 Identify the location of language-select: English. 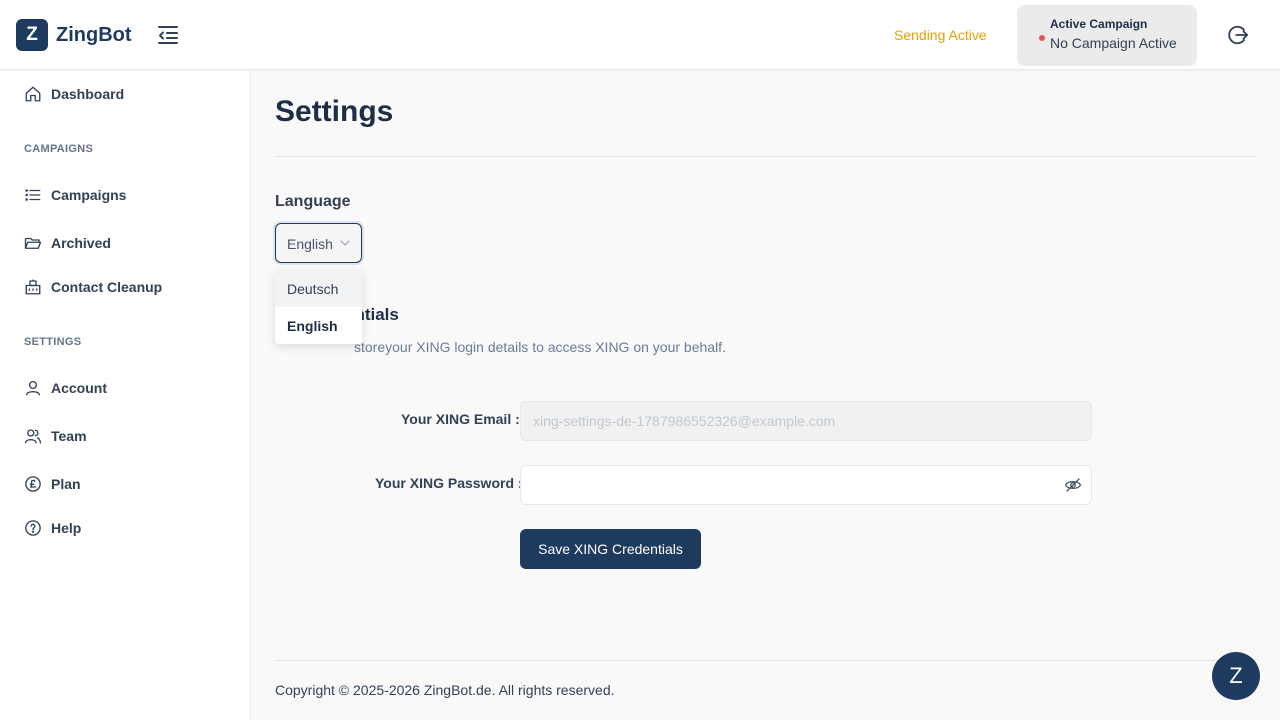
(318, 243).